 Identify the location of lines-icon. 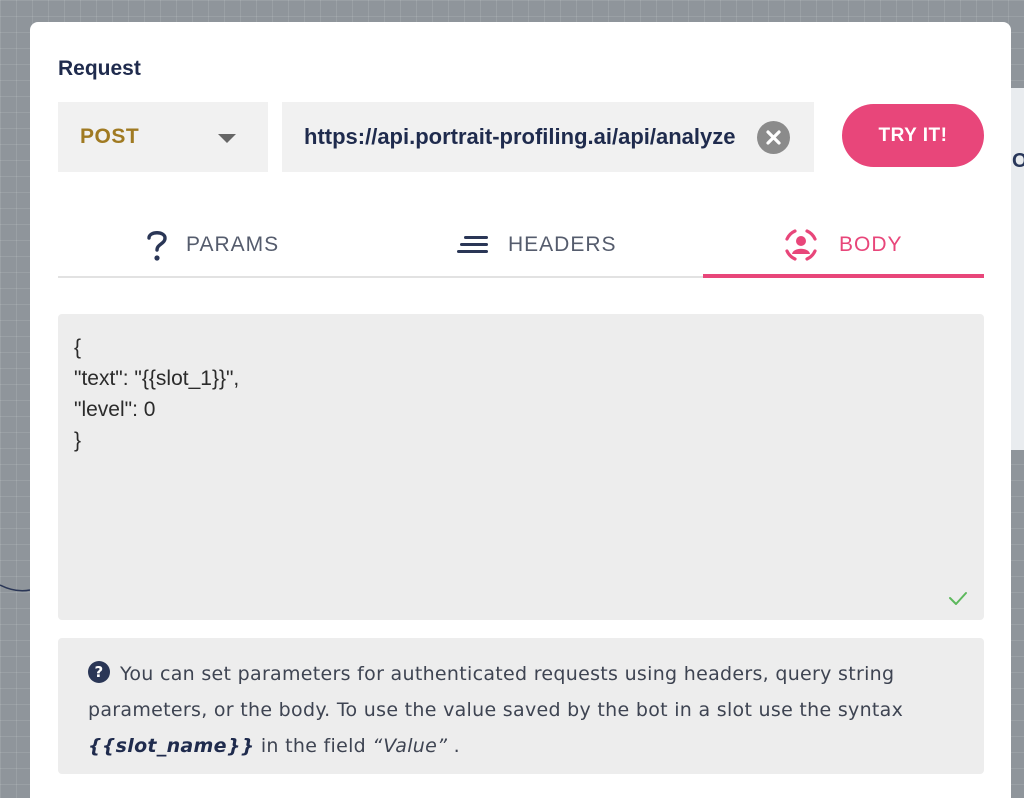
(473, 245).